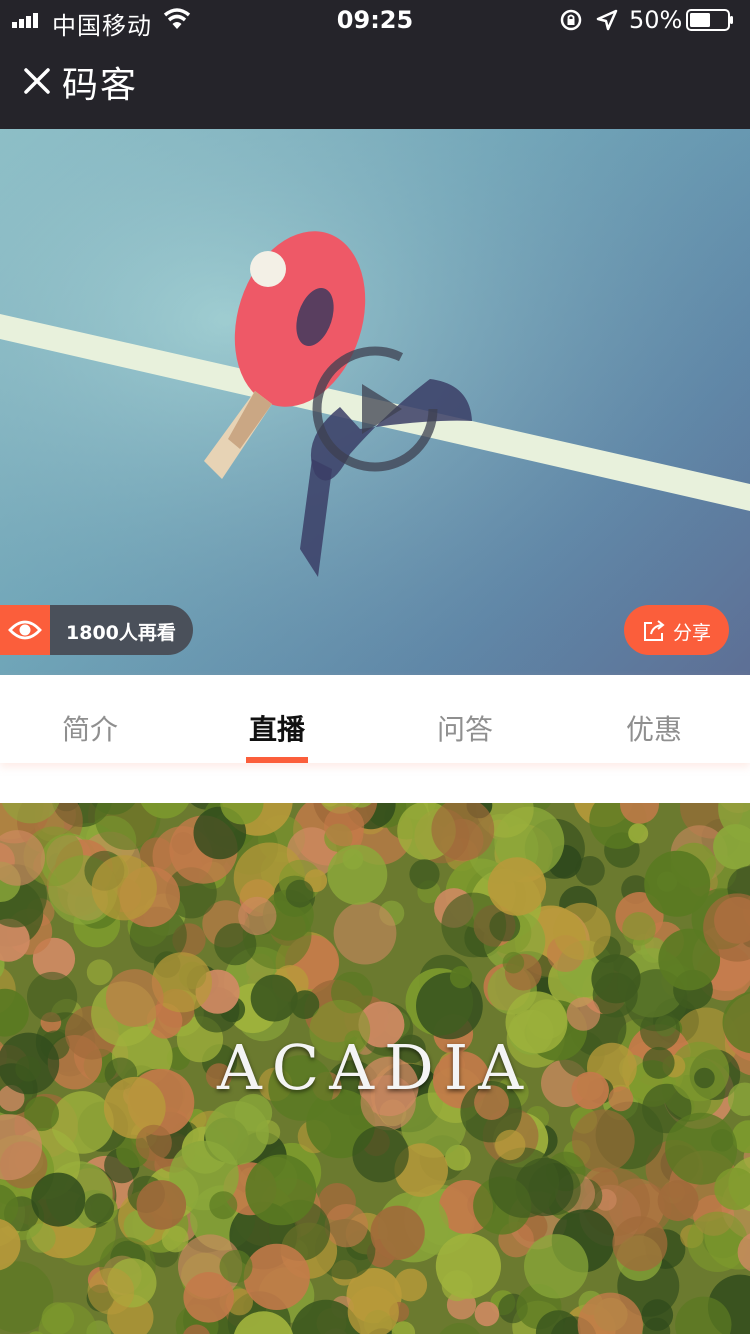 The height and width of the screenshot is (1334, 750). I want to click on cover-title: ACADIA, so click(375, 1067).